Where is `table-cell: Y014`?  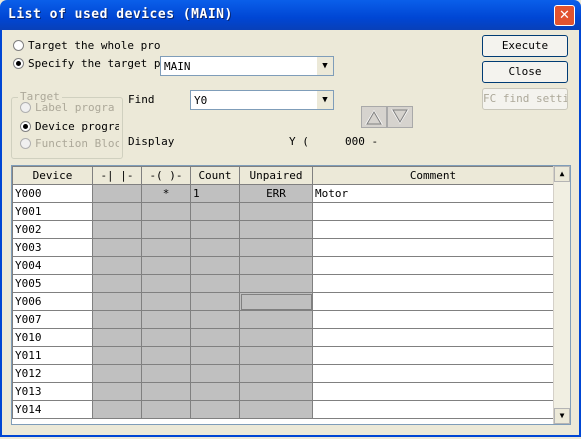
table-cell: Y014 is located at coordinates (52, 409).